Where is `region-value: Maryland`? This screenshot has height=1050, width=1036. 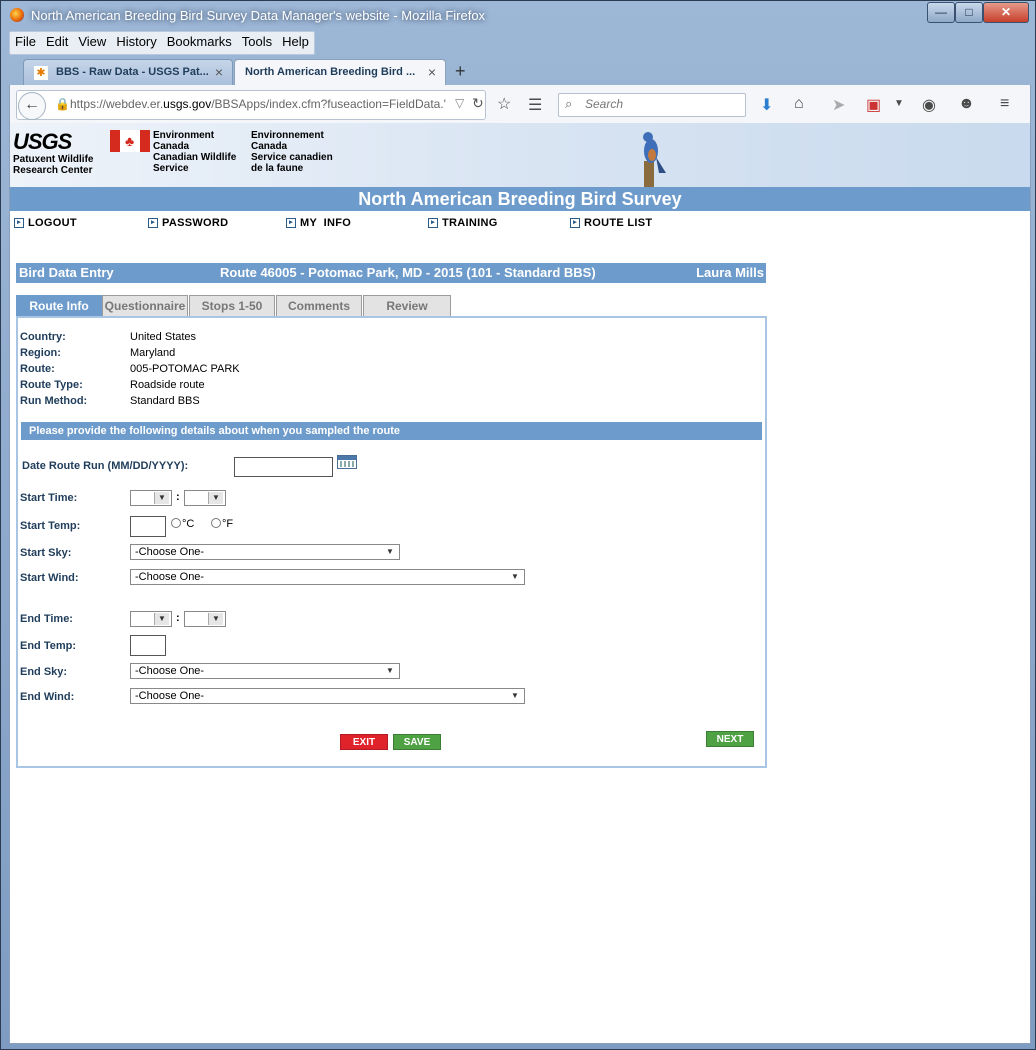 region-value: Maryland is located at coordinates (153, 353).